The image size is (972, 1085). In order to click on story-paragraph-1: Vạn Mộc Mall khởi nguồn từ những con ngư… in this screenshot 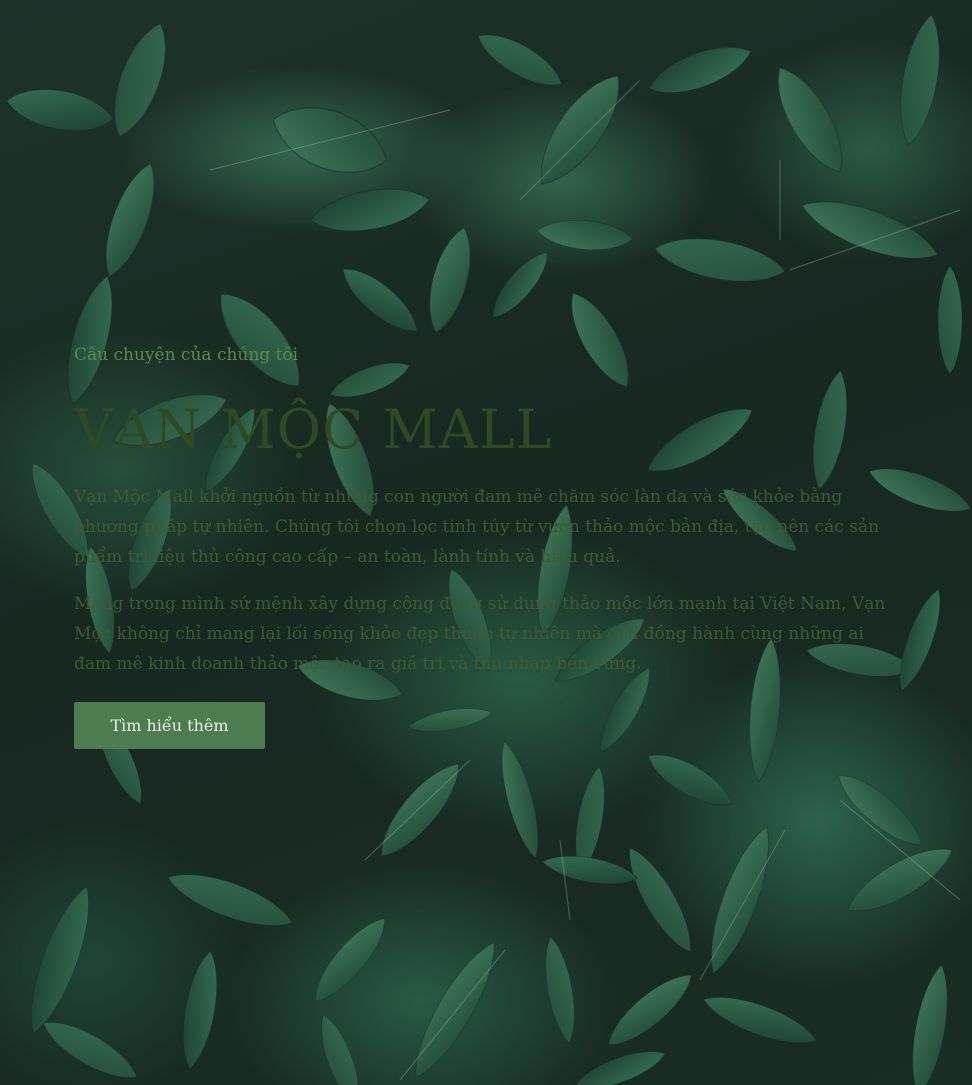, I will do `click(477, 527)`.